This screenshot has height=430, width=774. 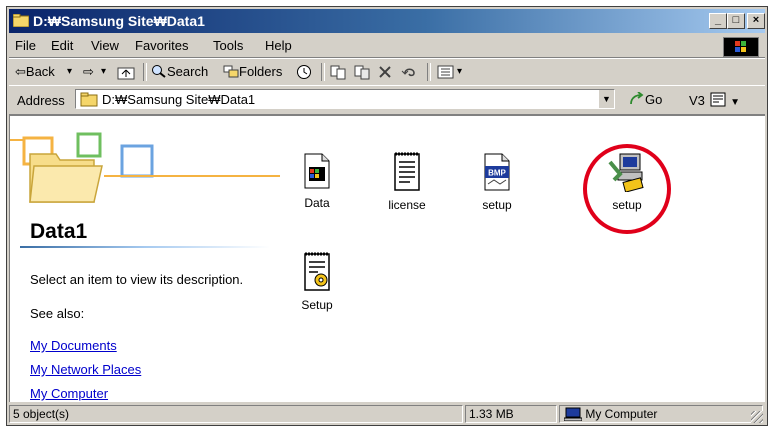 I want to click on history-button, so click(x=304, y=73).